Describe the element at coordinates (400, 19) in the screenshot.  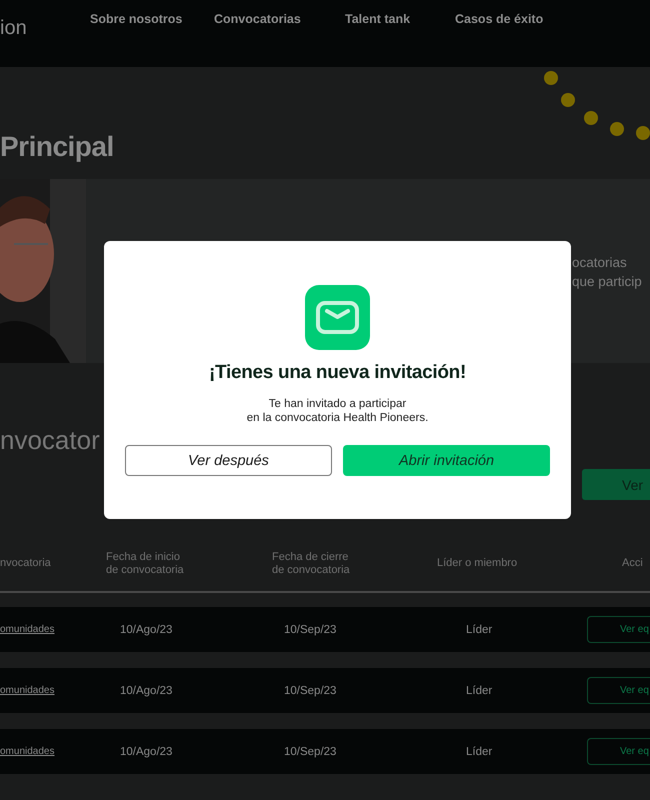
I see `nav-link: Talent tank` at that location.